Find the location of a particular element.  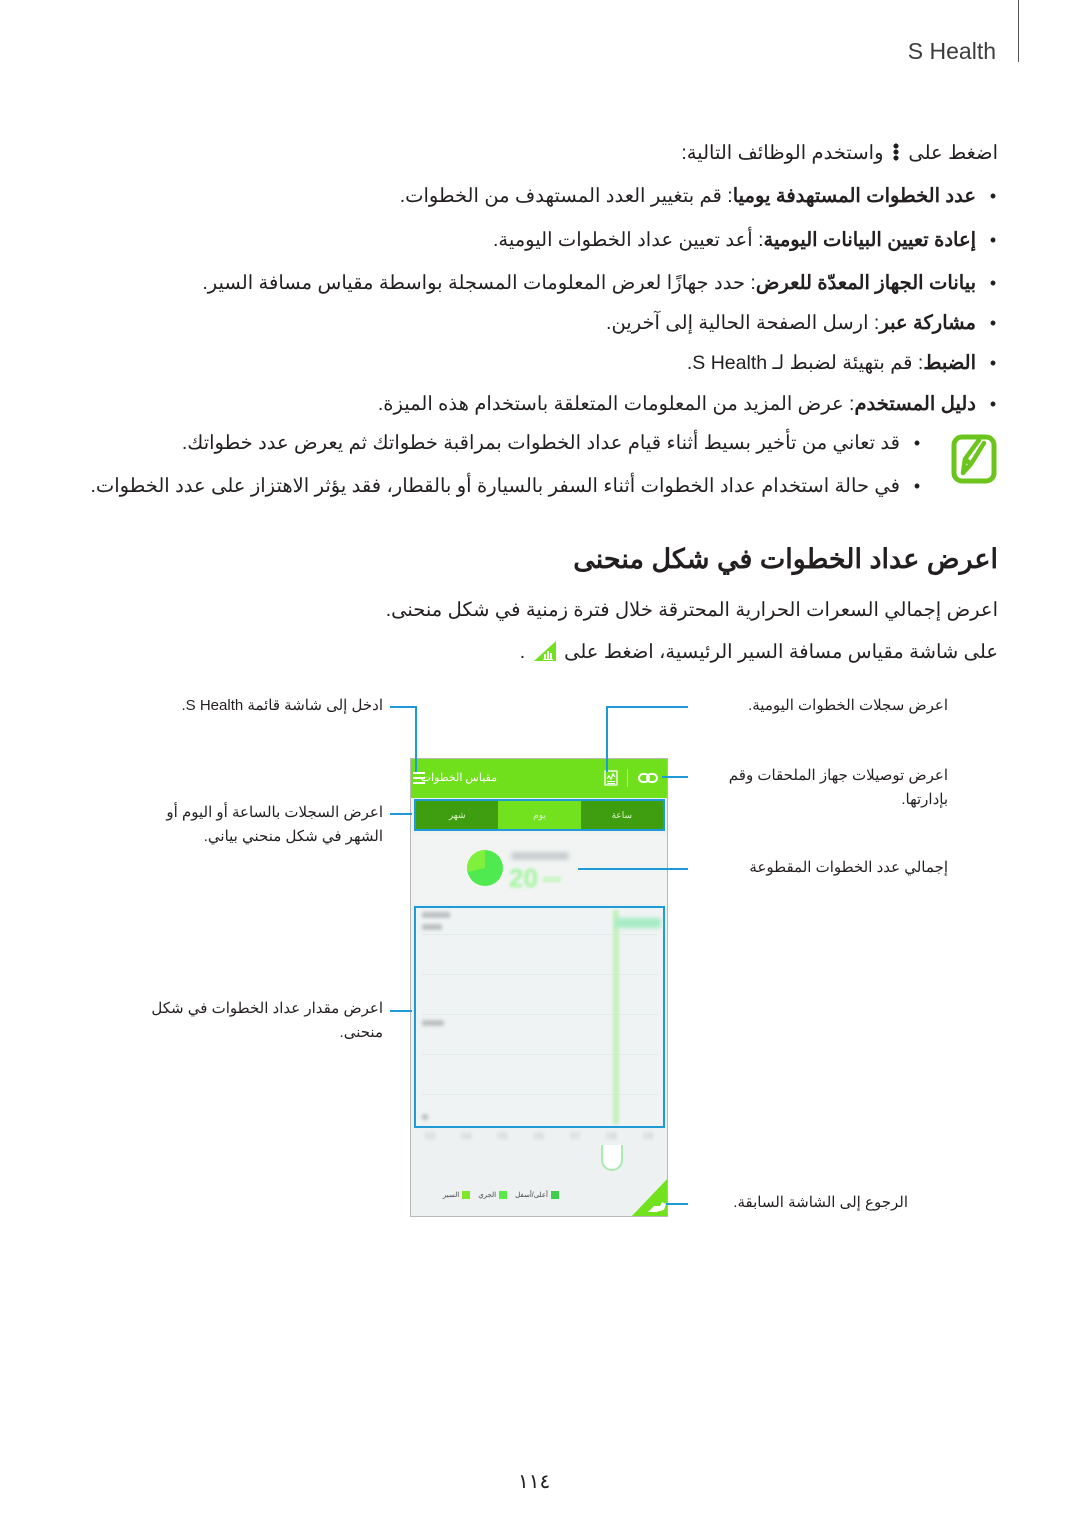

legend-item: السير is located at coordinates (456, 1195).